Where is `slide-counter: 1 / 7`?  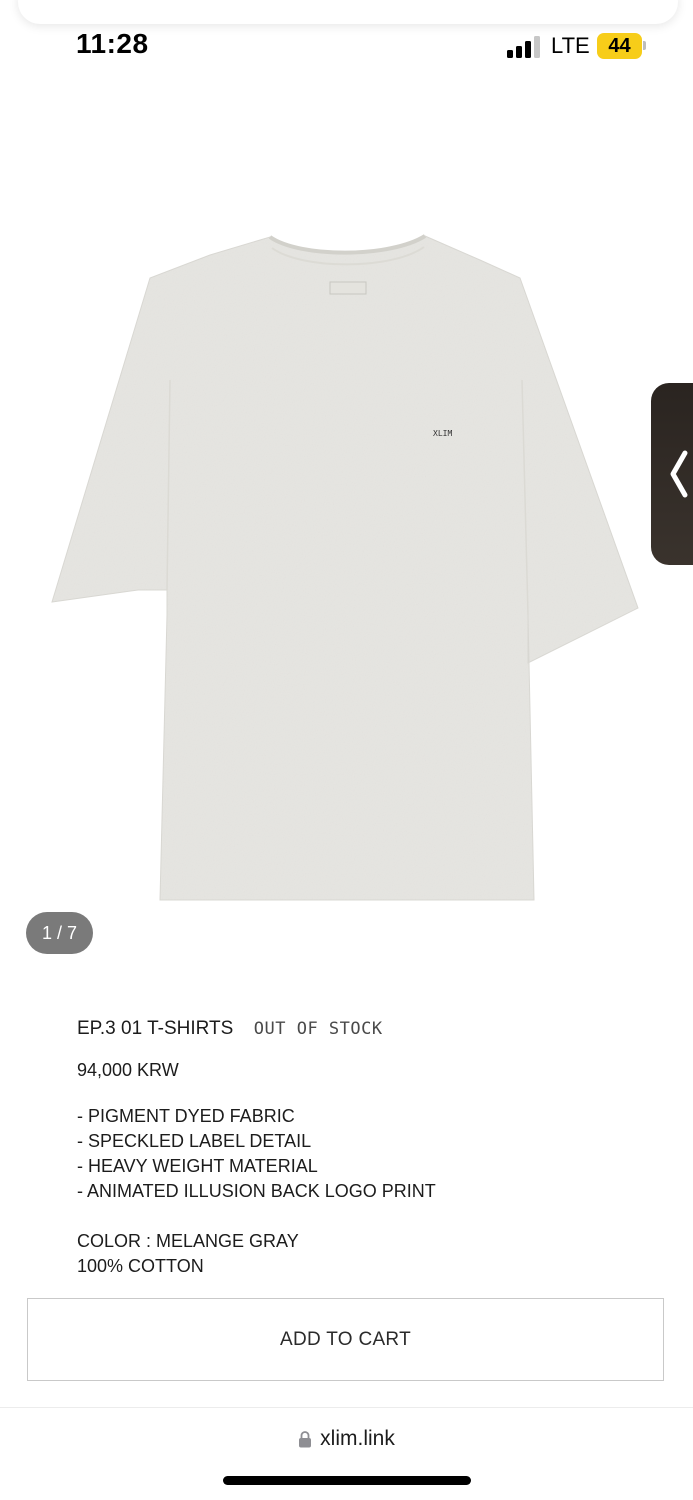 slide-counter: 1 / 7 is located at coordinates (59, 933).